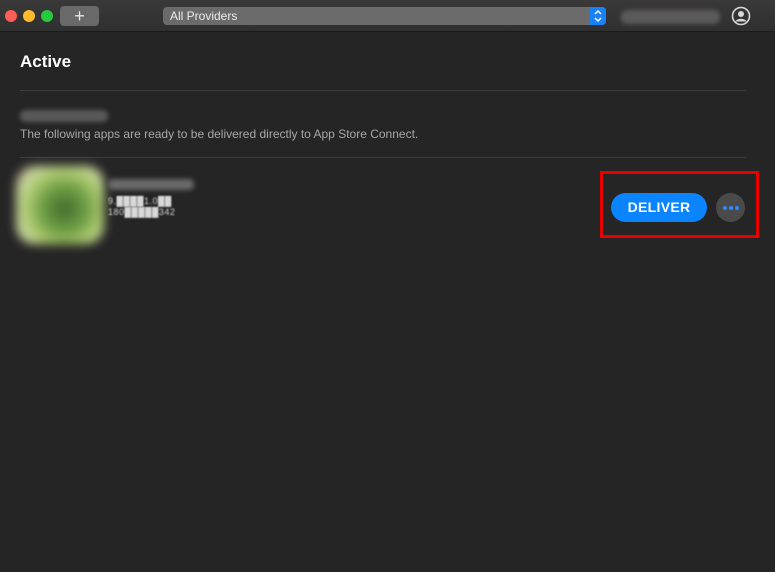  I want to click on close-window-button, so click(11, 16).